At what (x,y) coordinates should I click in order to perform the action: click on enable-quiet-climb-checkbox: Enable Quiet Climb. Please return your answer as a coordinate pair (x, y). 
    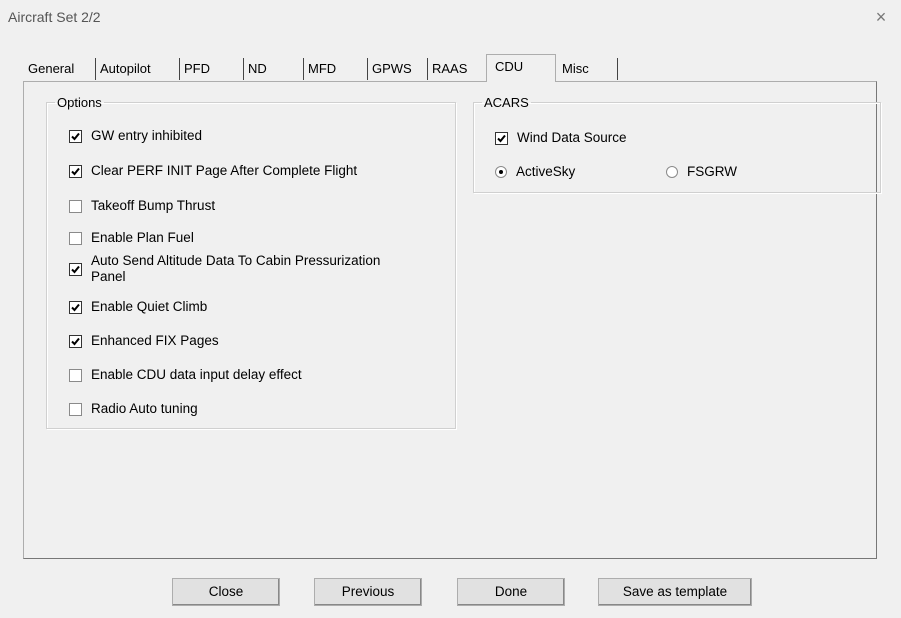
    Looking at the image, I should click on (138, 307).